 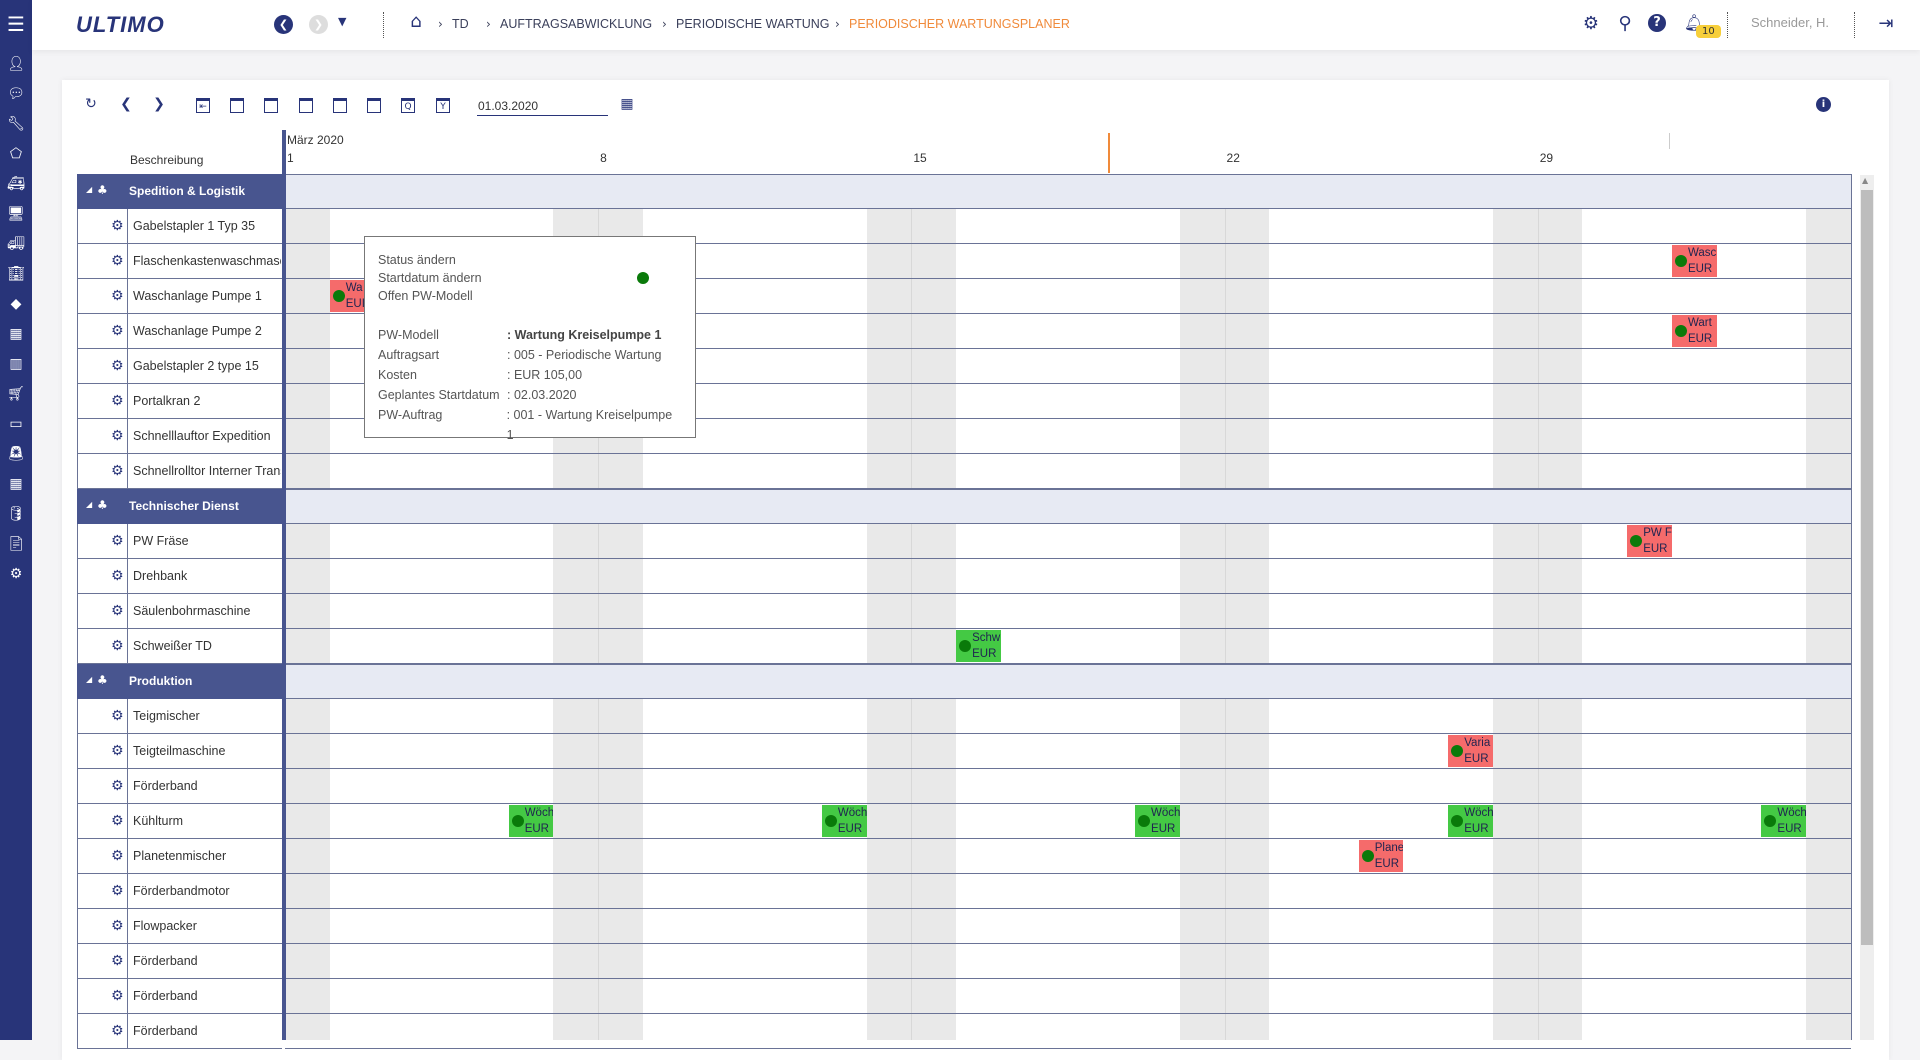 What do you see at coordinates (934, 607) in the screenshot?
I see `weekend-column` at bounding box center [934, 607].